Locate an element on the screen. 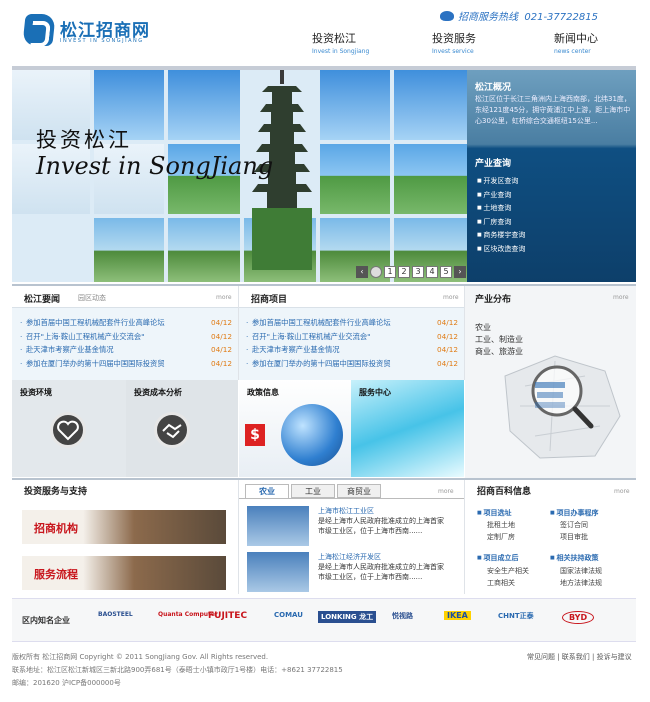 This screenshot has height=702, width=650. brand-logo: FUJITEC is located at coordinates (227, 616).